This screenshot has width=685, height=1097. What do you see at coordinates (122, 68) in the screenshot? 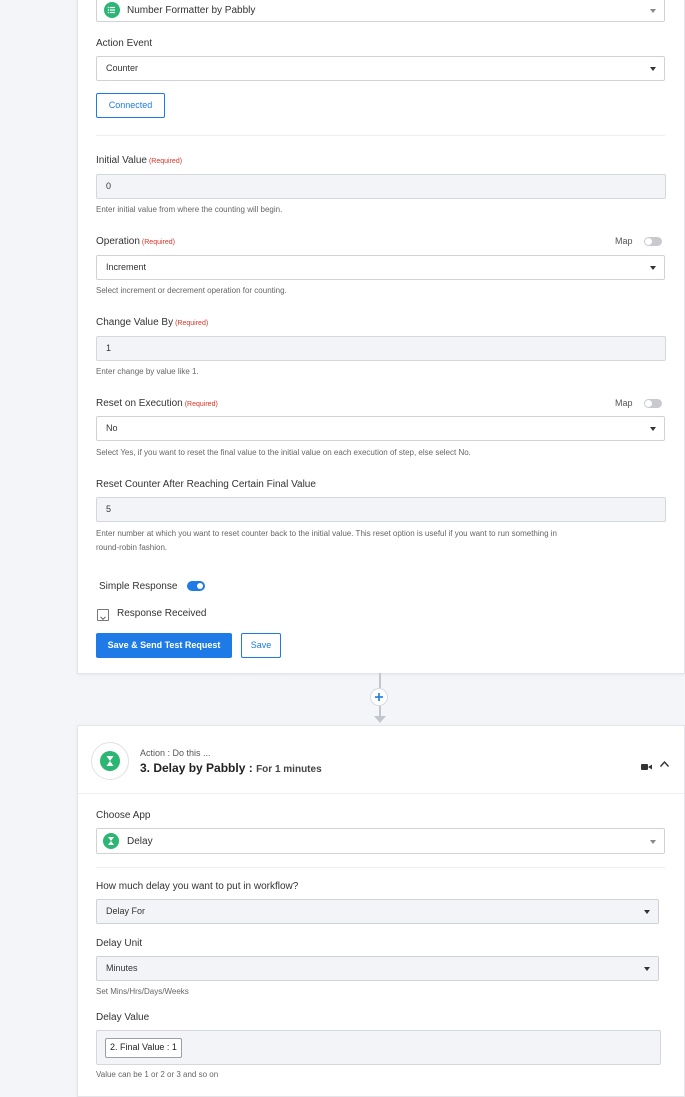
I see `action-event-value: Counter` at bounding box center [122, 68].